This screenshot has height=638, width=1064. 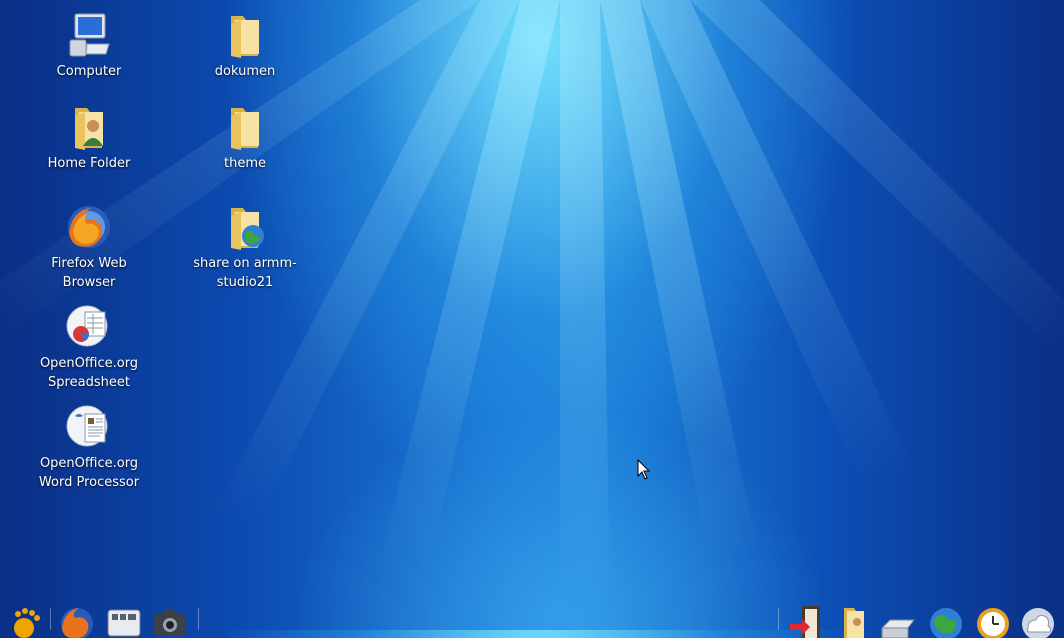 What do you see at coordinates (124, 621) in the screenshot?
I see `keyboard-launcher-icon` at bounding box center [124, 621].